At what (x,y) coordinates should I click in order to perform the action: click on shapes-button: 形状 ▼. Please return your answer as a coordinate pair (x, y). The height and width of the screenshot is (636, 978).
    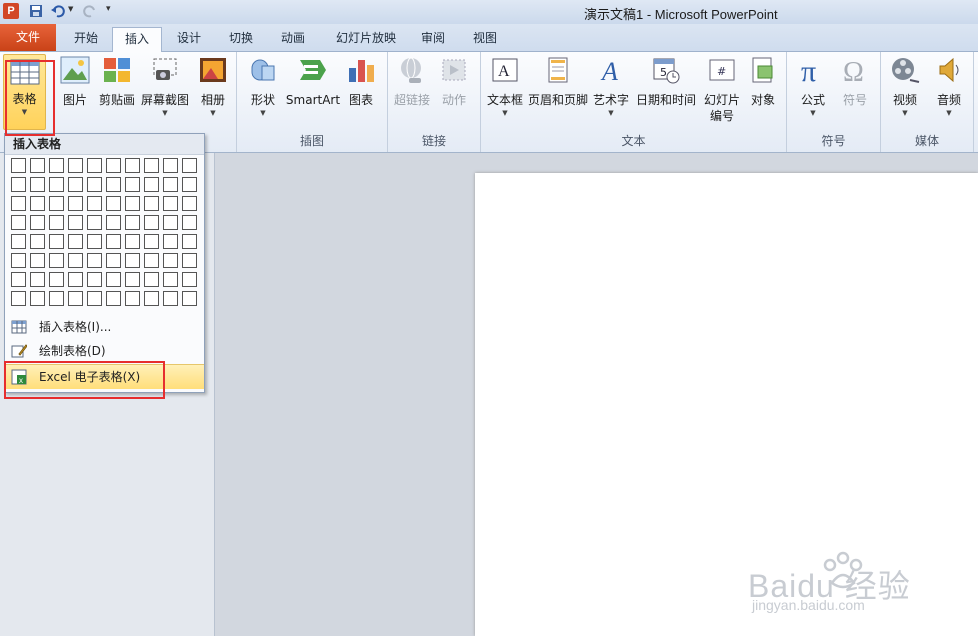
    Looking at the image, I should click on (263, 86).